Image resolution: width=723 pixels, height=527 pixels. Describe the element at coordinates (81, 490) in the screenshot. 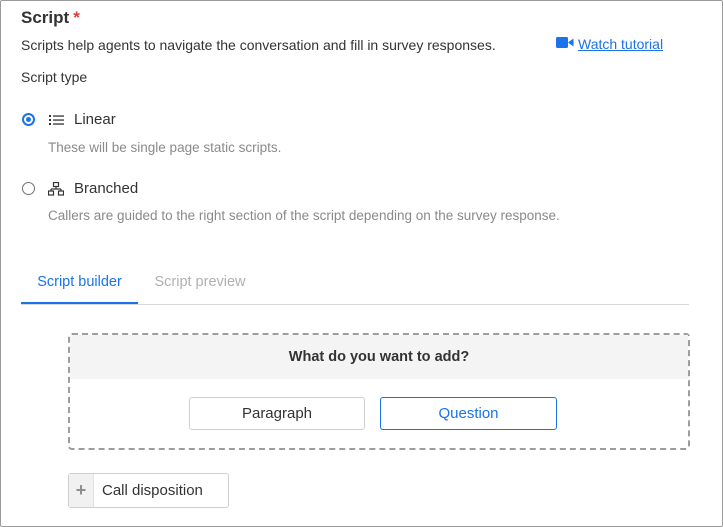

I see `plus-icon: +` at that location.